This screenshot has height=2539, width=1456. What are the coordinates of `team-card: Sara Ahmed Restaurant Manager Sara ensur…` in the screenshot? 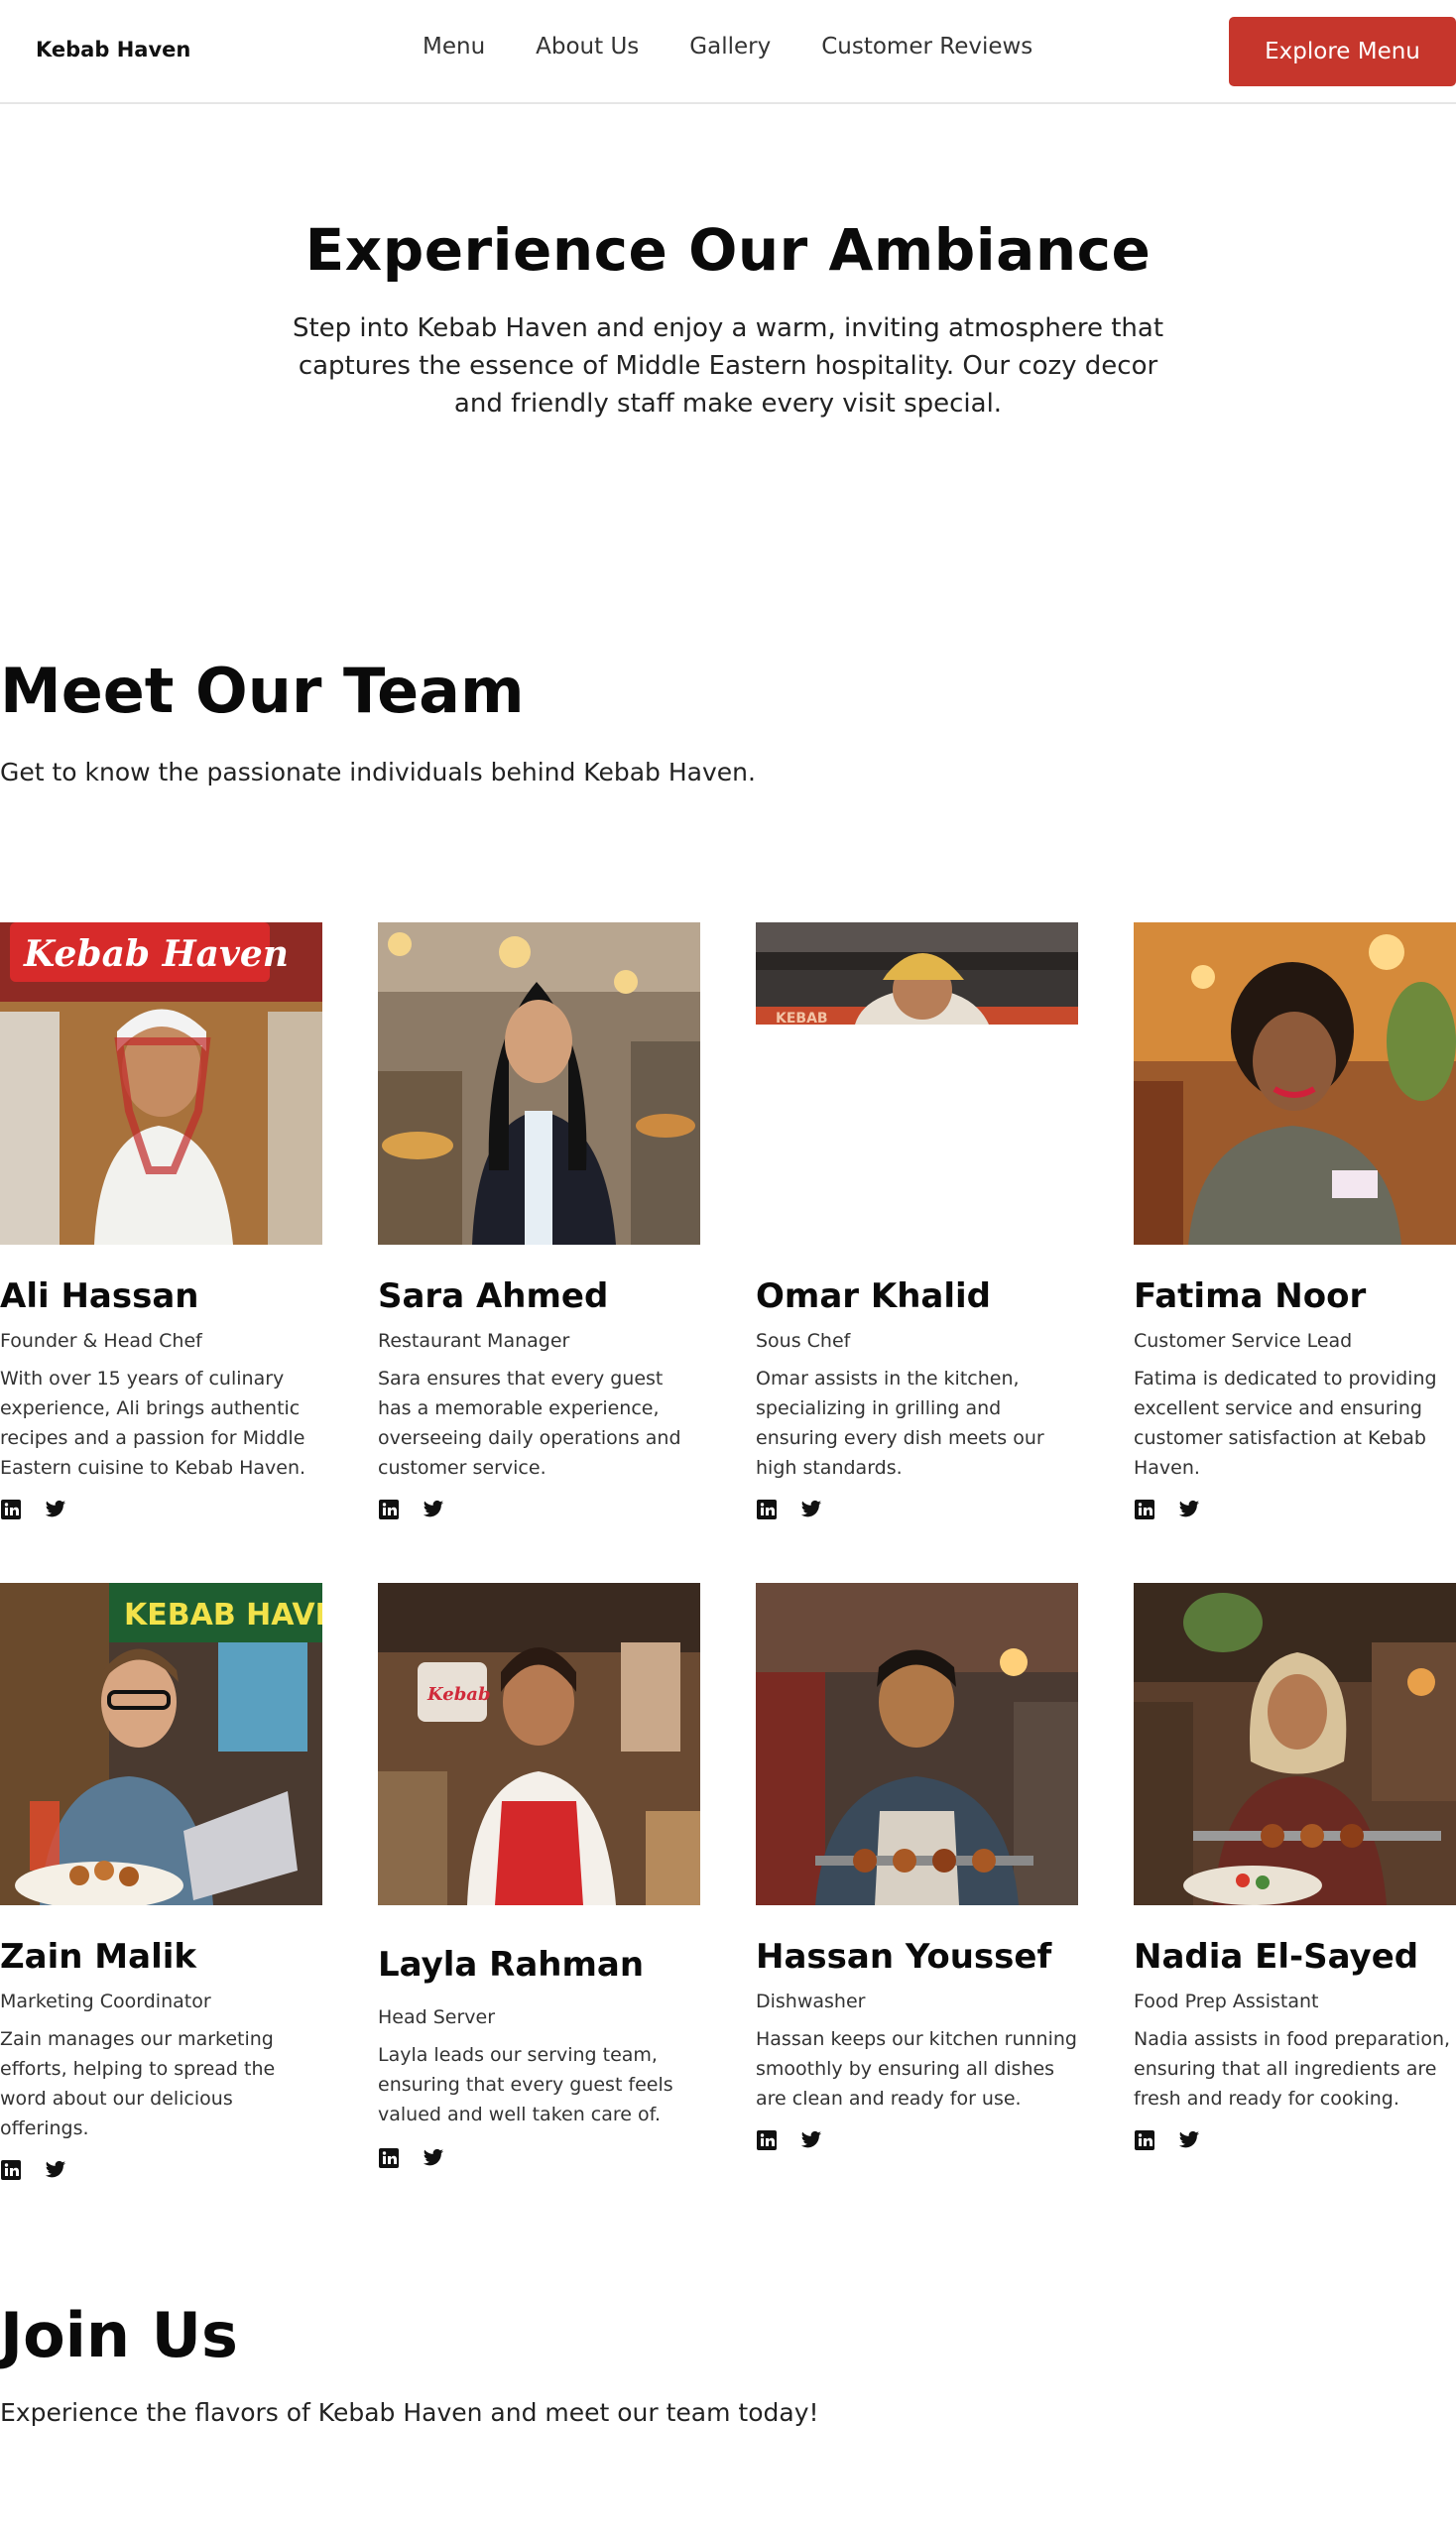 It's located at (539, 1221).